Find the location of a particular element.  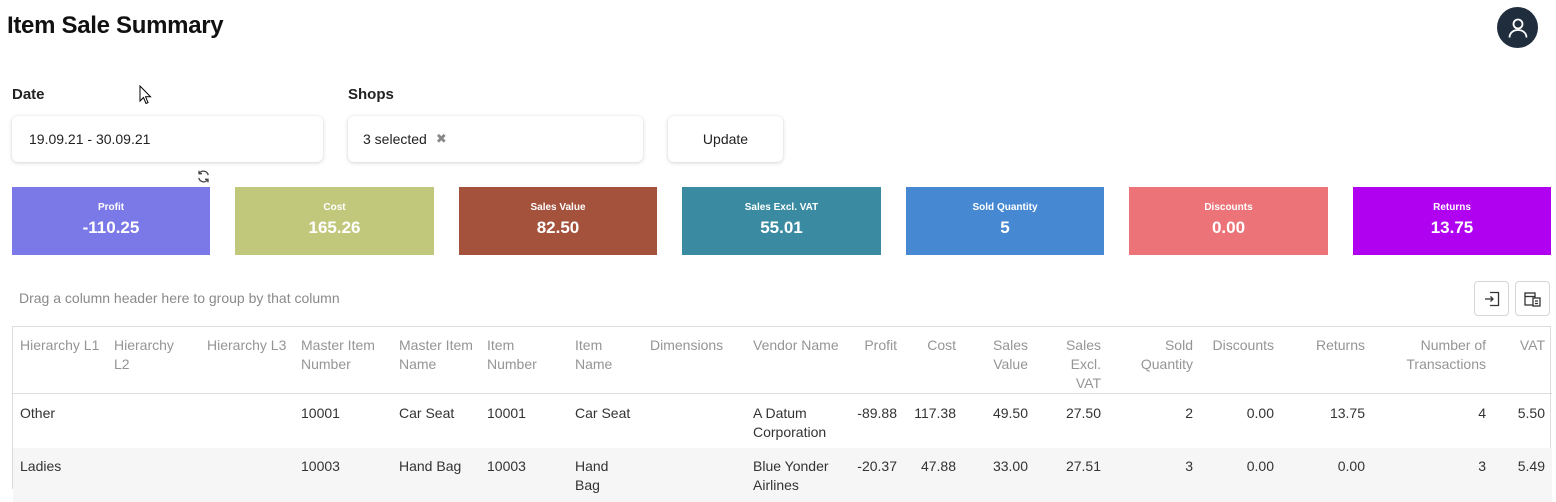

kpi-value: 165.26 is located at coordinates (334, 227).